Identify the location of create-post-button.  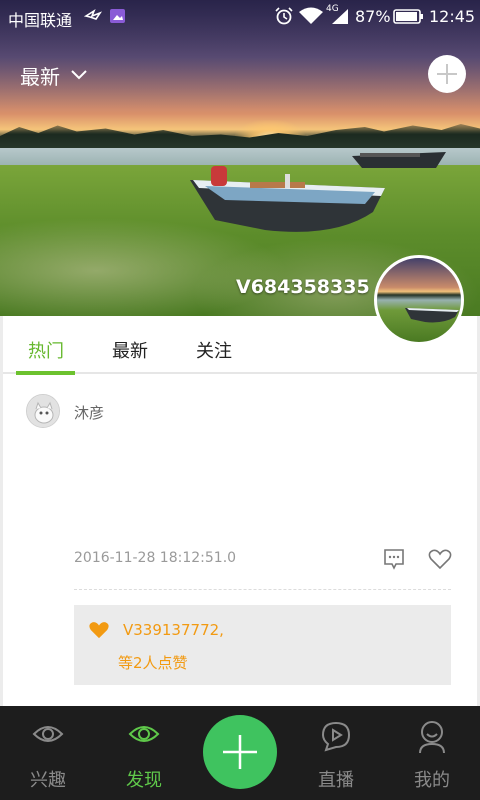
(240, 752).